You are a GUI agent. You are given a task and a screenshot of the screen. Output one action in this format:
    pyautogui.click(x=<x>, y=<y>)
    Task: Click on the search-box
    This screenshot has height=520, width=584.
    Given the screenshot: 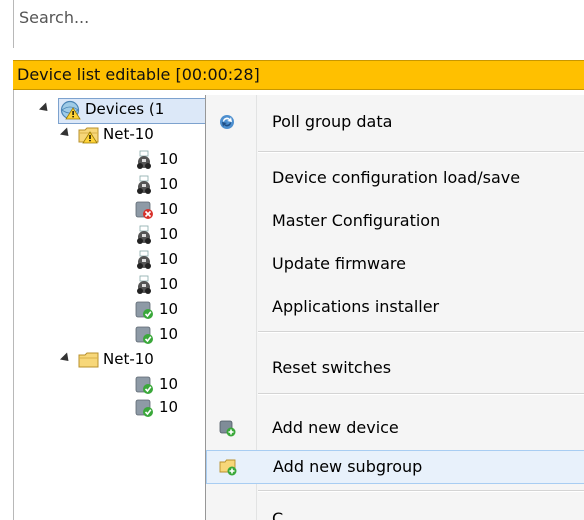 What is the action you would take?
    pyautogui.click(x=298, y=24)
    